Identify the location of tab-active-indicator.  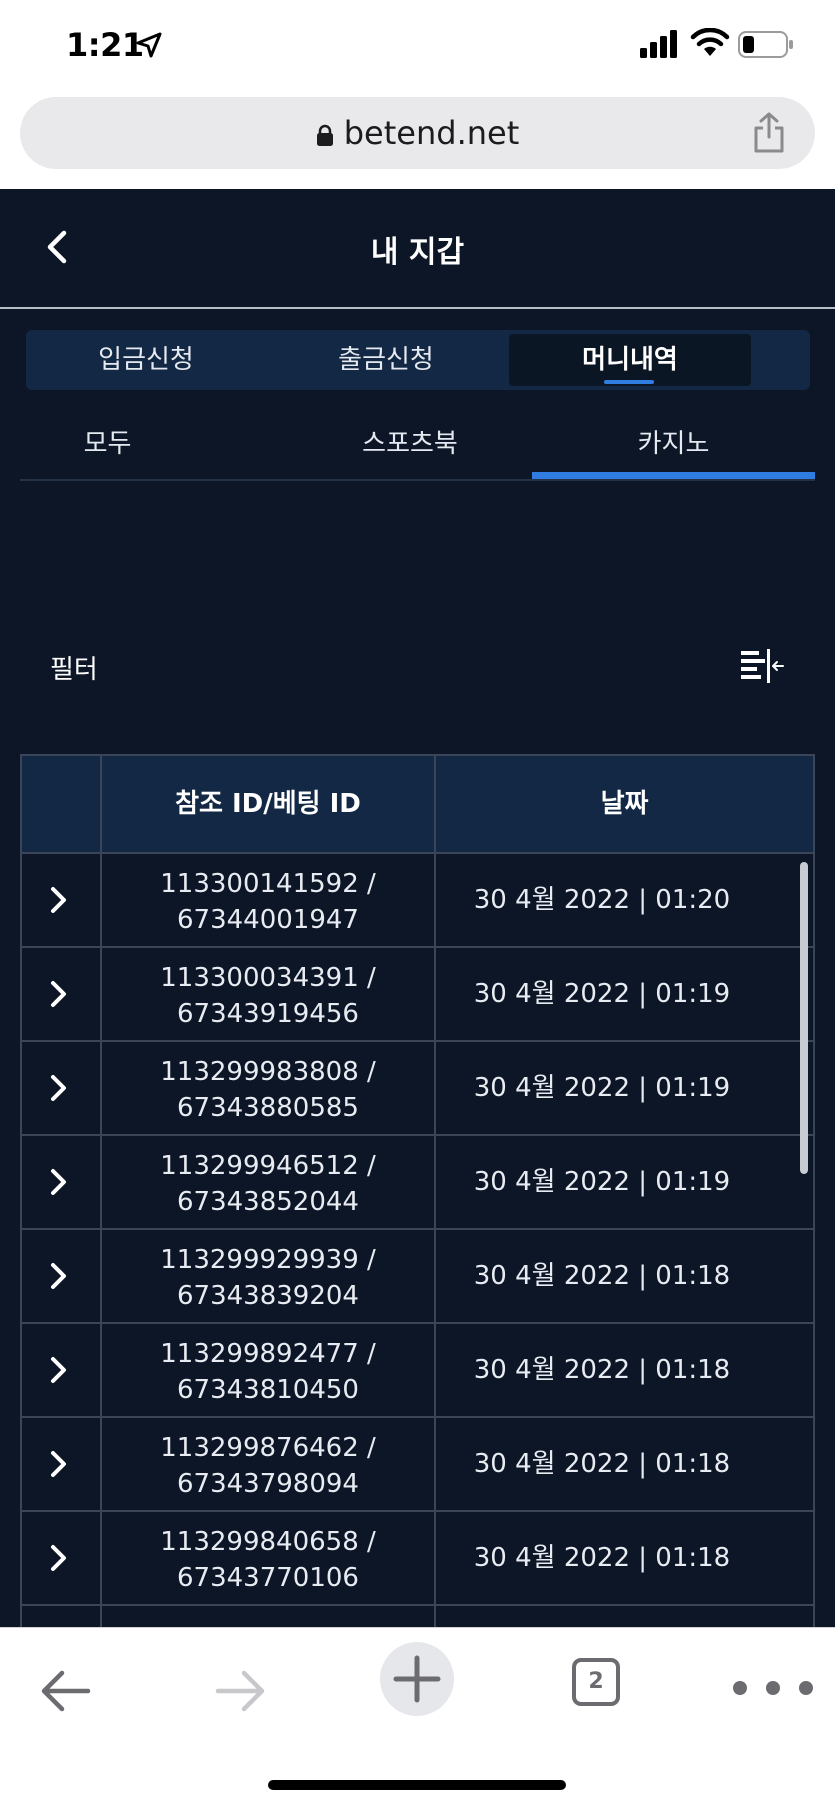
(629, 382).